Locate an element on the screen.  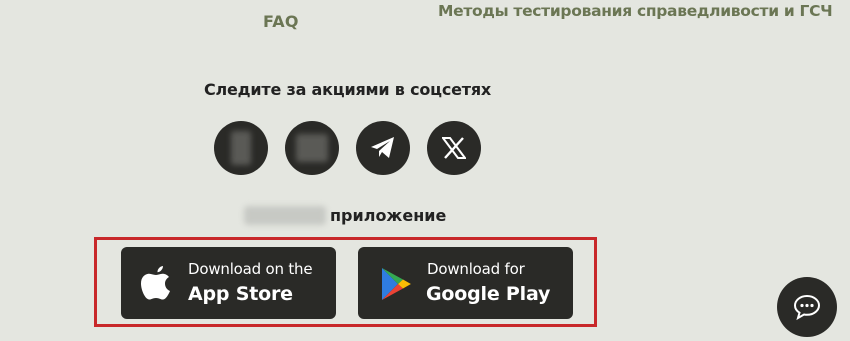
apple-icon is located at coordinates (155, 283).